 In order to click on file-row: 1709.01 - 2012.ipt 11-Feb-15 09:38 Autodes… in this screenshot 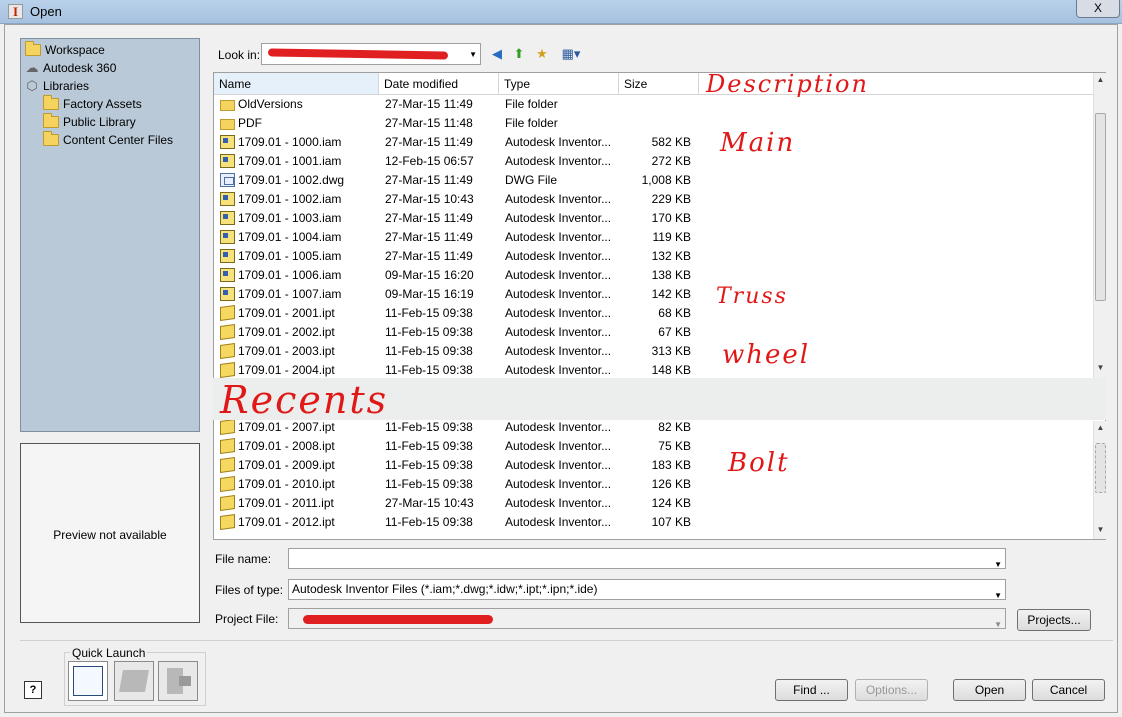, I will do `click(654, 522)`.